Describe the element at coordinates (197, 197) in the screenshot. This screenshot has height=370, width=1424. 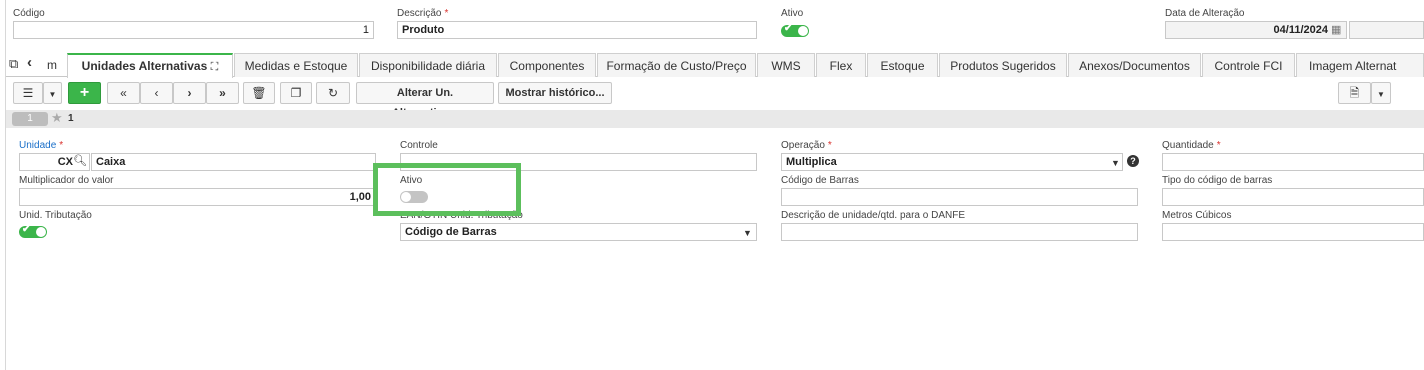
I see `multiplicador-input: 1,00` at that location.